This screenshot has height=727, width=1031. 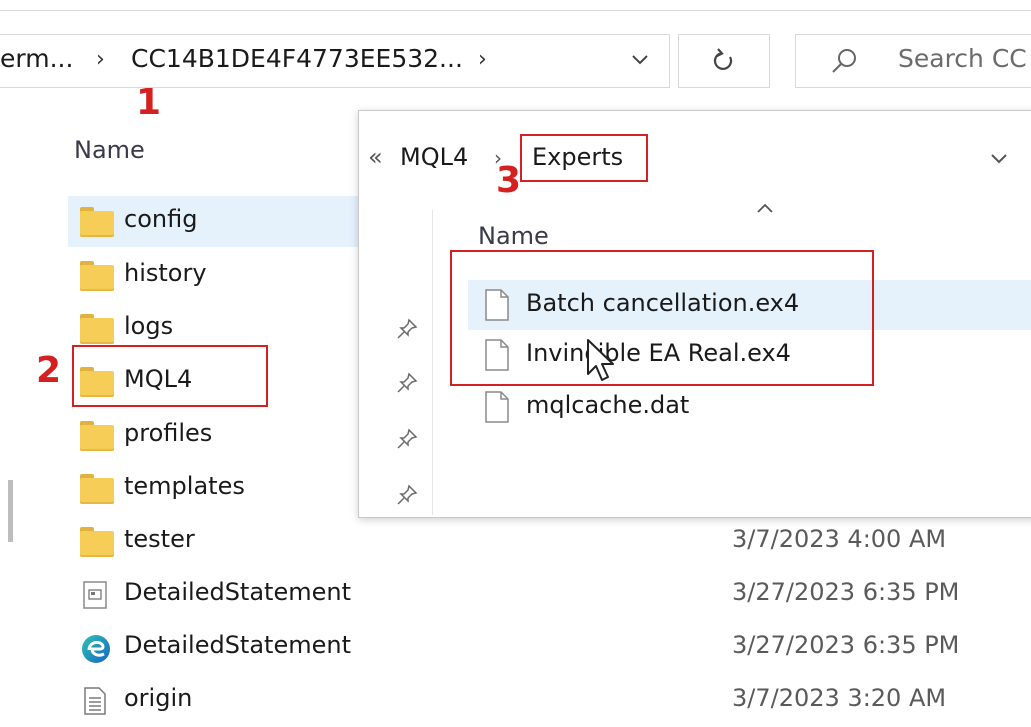 I want to click on annotation-box-ex4-files, so click(x=662, y=318).